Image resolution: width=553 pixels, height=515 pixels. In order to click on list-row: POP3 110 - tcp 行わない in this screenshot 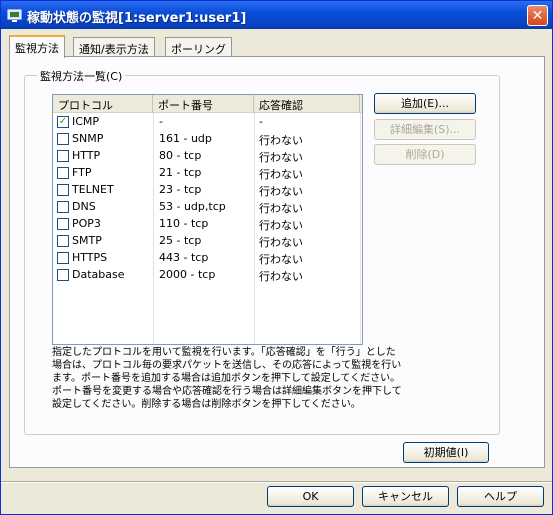, I will do `click(207, 224)`.